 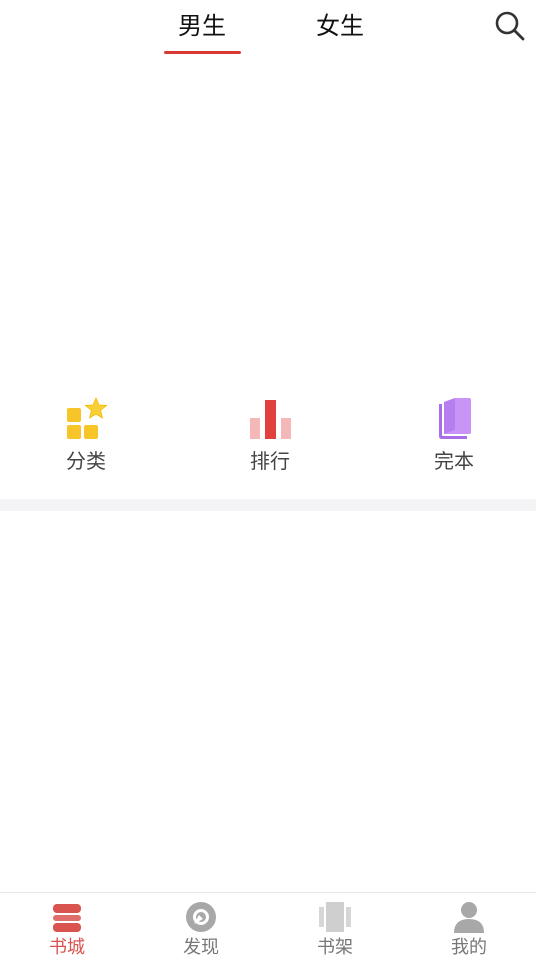 I want to click on discover-icon, so click(x=201, y=917).